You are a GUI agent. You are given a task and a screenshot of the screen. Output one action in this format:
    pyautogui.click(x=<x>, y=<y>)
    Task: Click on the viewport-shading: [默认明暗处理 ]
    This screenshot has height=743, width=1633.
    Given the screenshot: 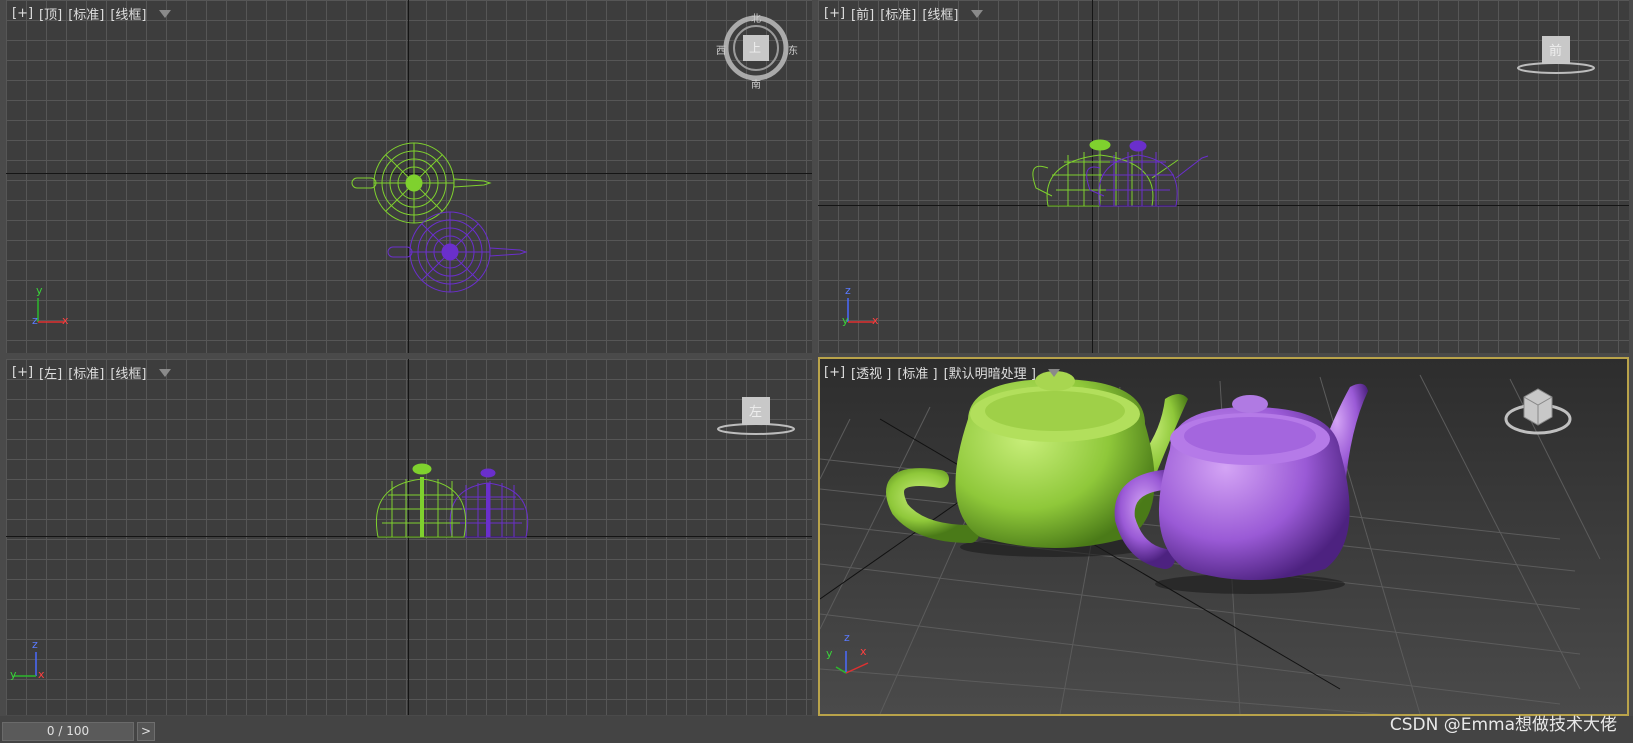 What is the action you would take?
    pyautogui.click(x=990, y=372)
    